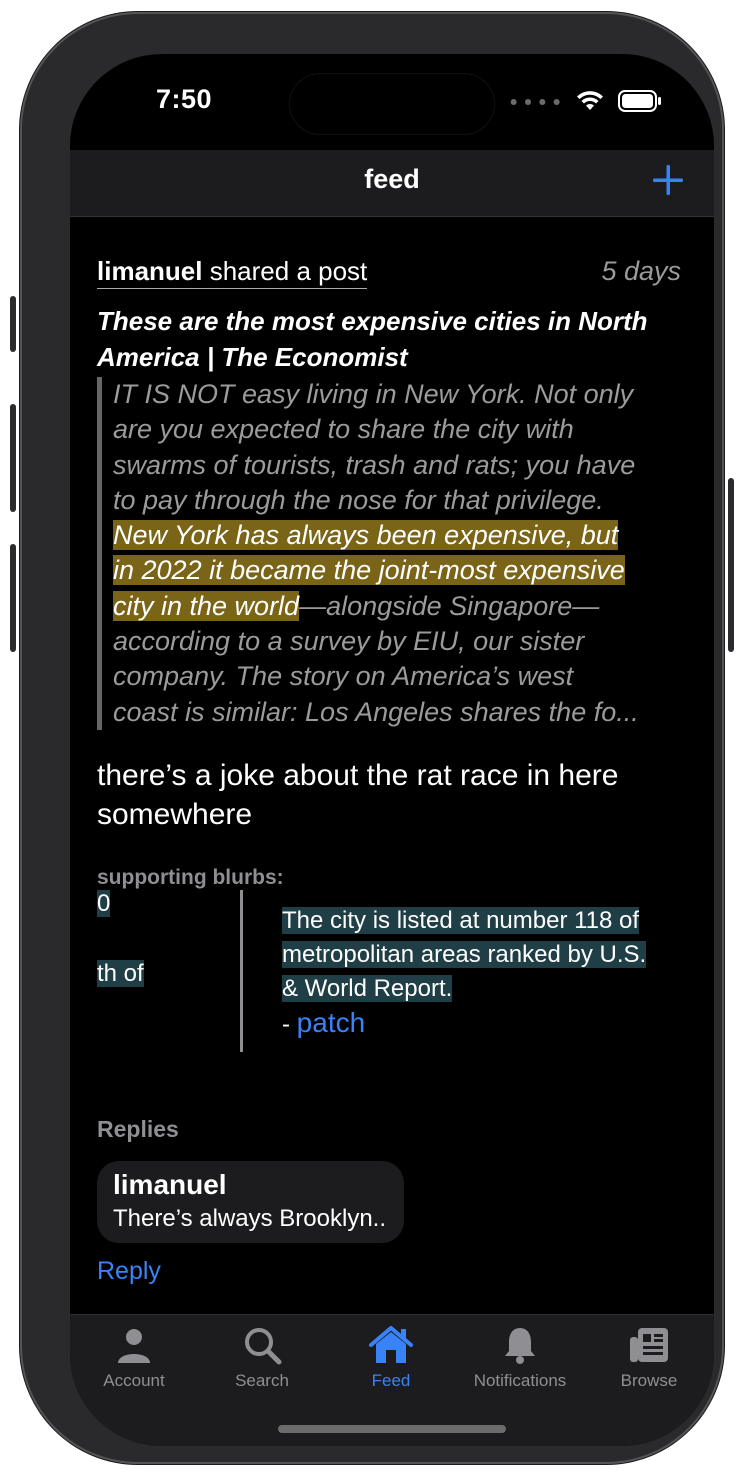 Image resolution: width=744 pixels, height=1475 pixels. Describe the element at coordinates (138, 1128) in the screenshot. I see `replies-label: Replies` at that location.